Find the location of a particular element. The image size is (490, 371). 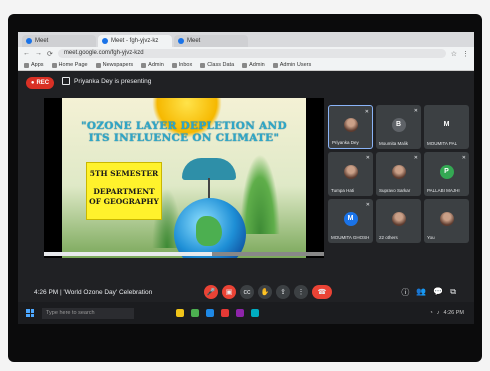

system-tray: ◔ ♪ 4:26 PM is located at coordinates (446, 313).